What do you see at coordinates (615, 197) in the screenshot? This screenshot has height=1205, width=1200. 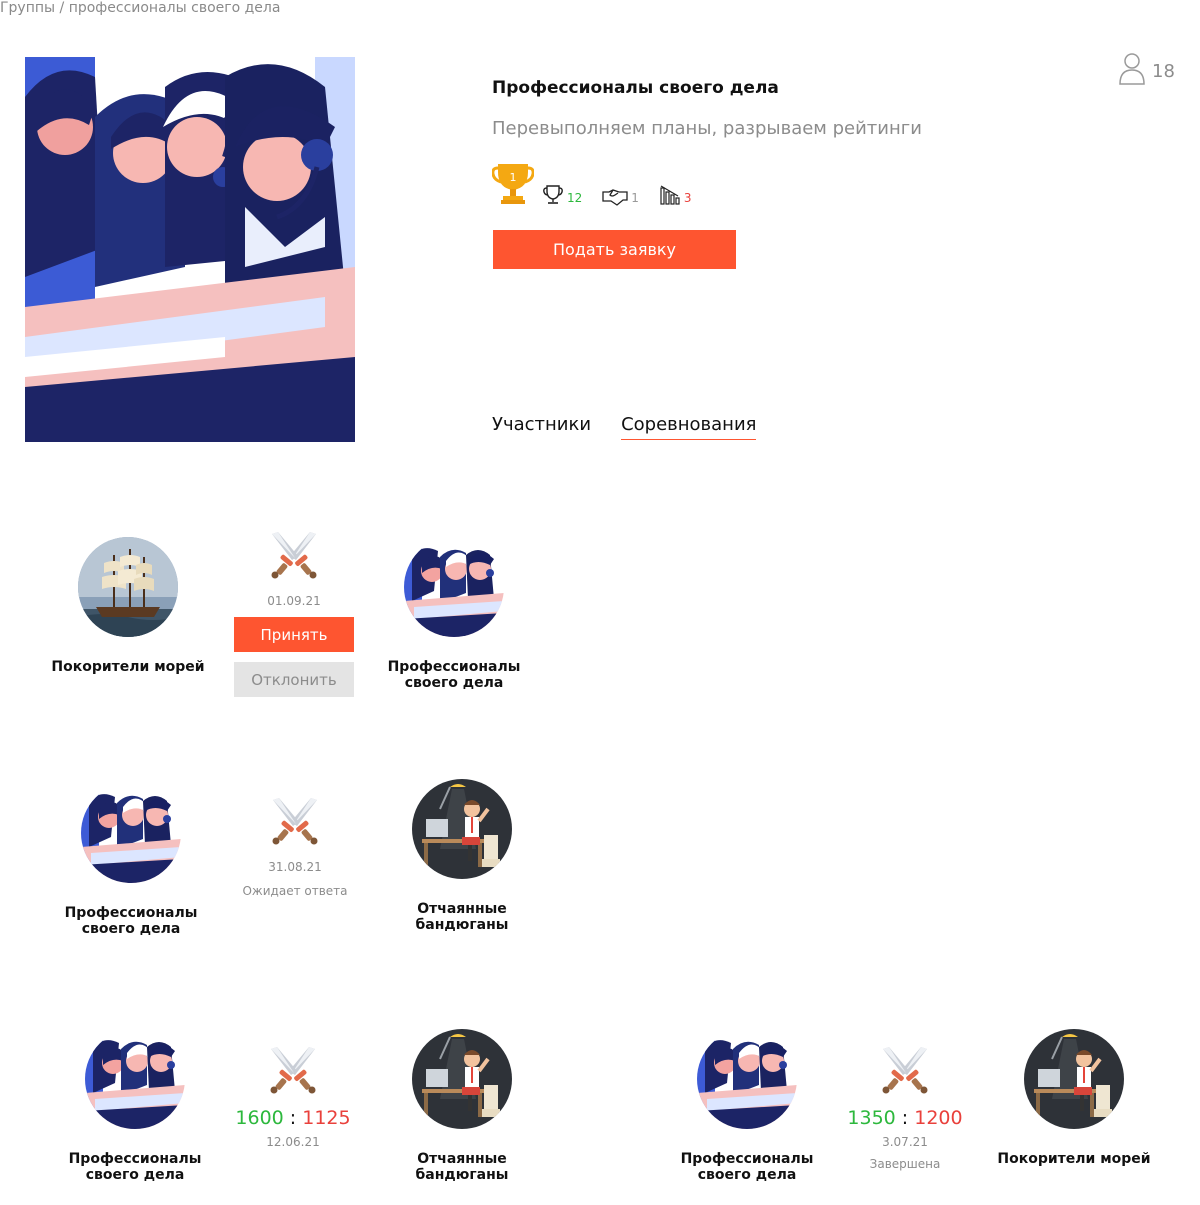 I see `handshake-icon` at bounding box center [615, 197].